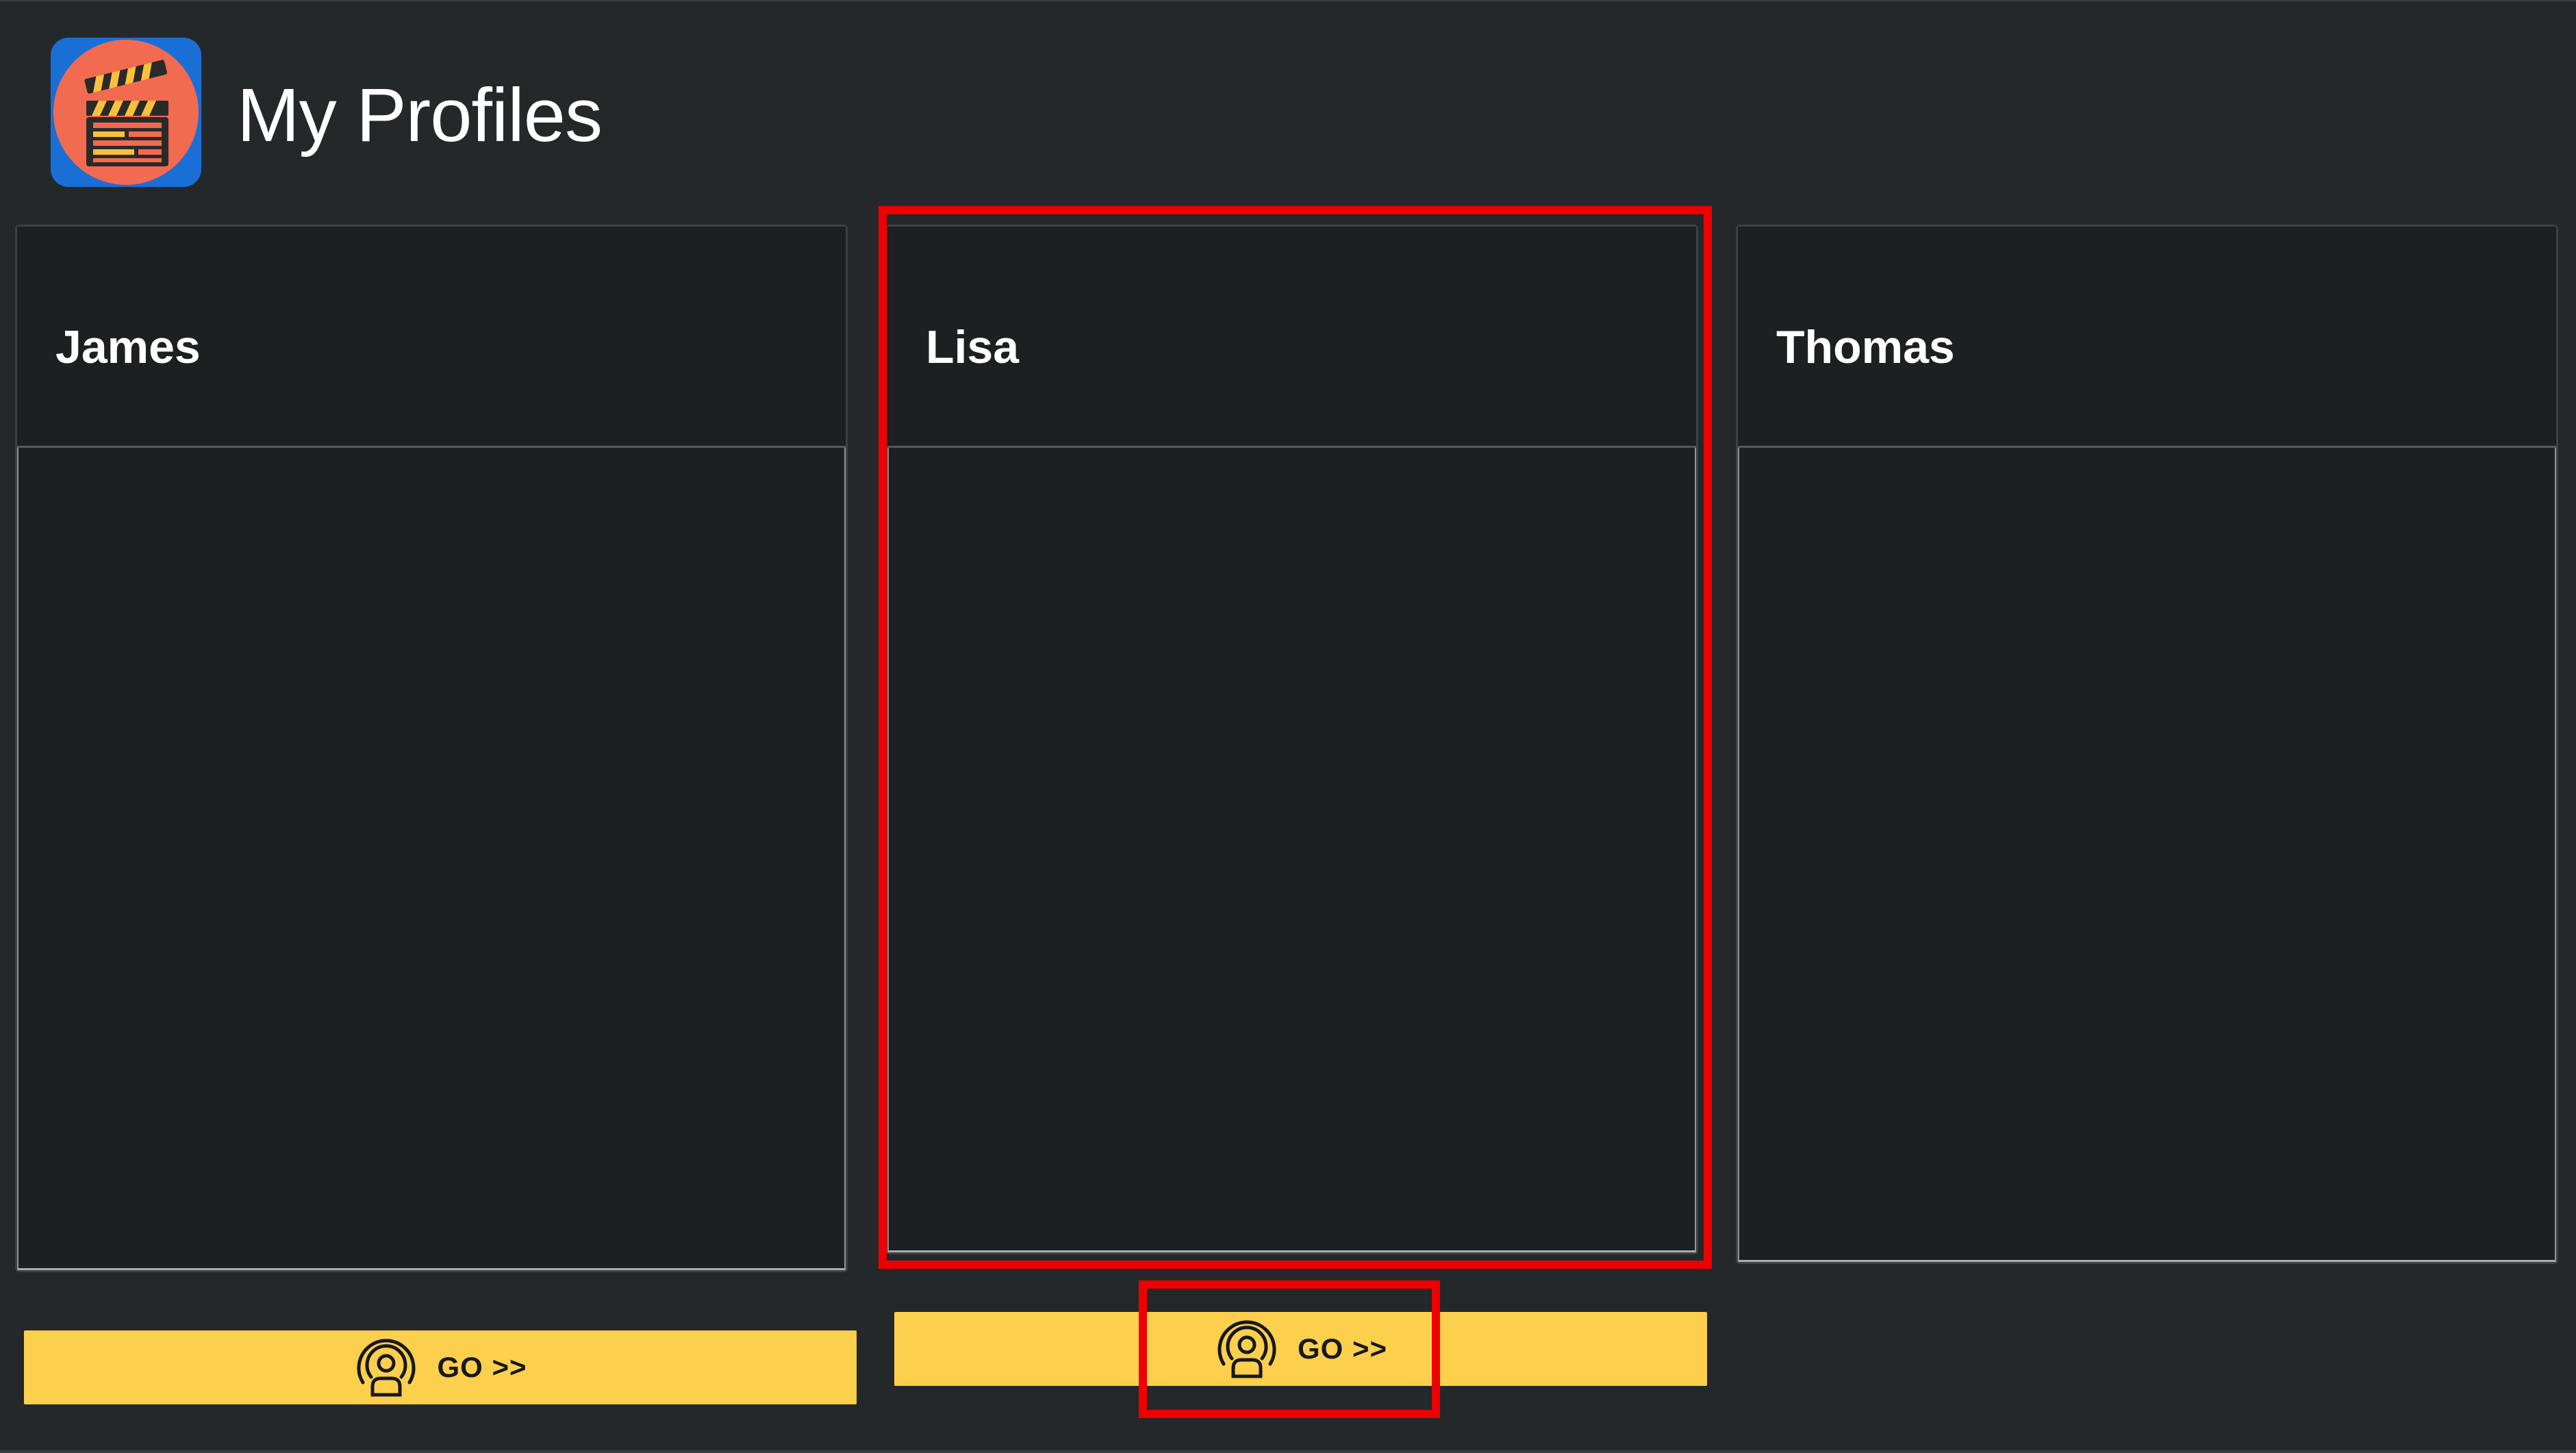 The width and height of the screenshot is (2576, 1453). What do you see at coordinates (1291, 337) in the screenshot?
I see `card-header: Lisa` at bounding box center [1291, 337].